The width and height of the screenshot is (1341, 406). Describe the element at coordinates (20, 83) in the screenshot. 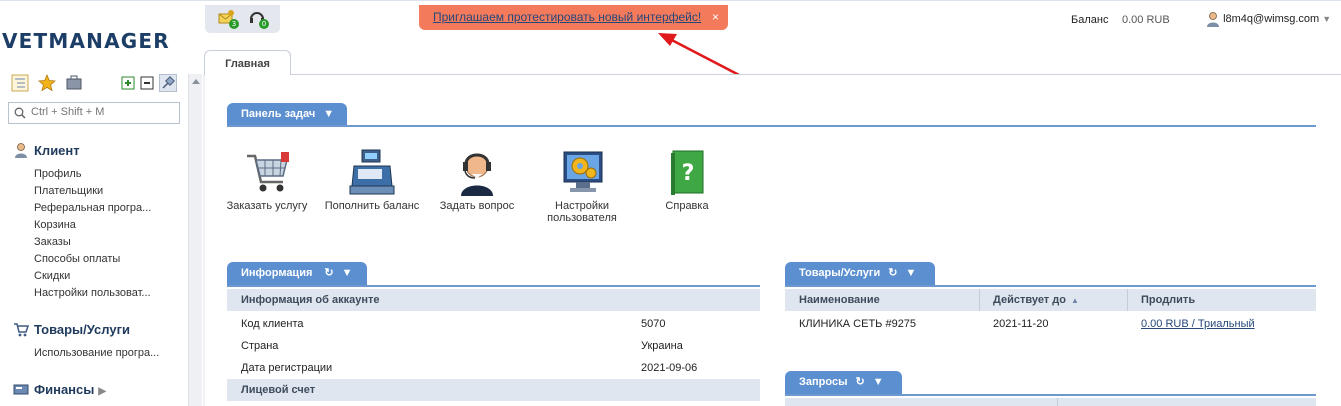

I see `tree-icon` at that location.